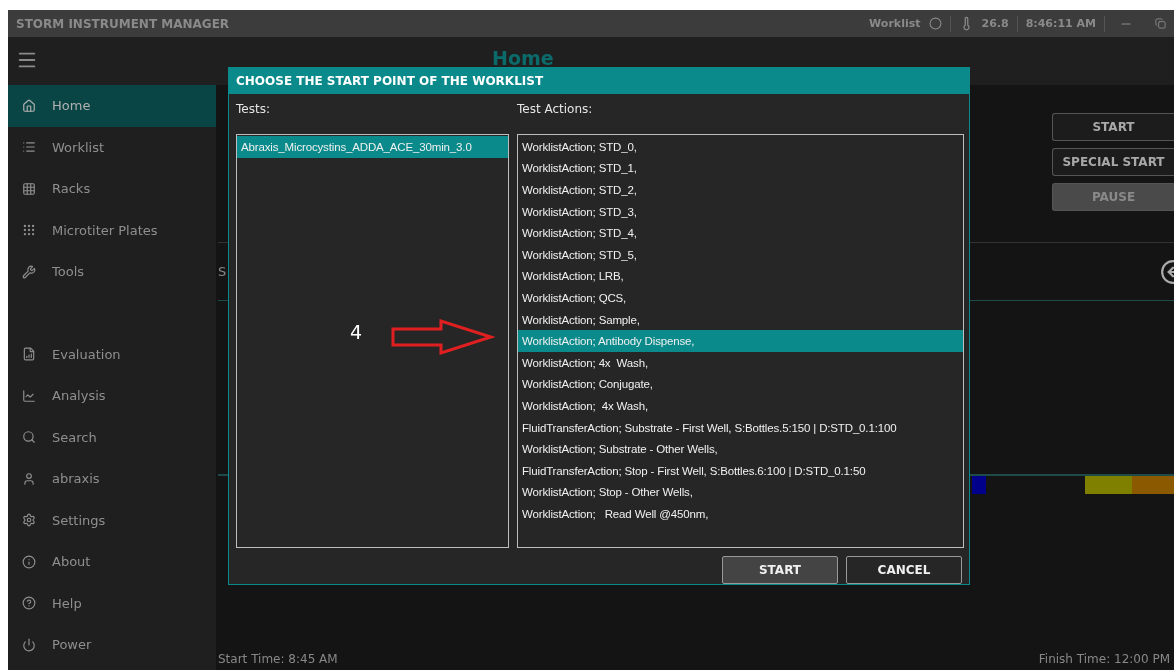 This screenshot has width=1174, height=670. Describe the element at coordinates (740, 147) in the screenshot. I see `action-item: WorklistAction; STD_0,` at that location.